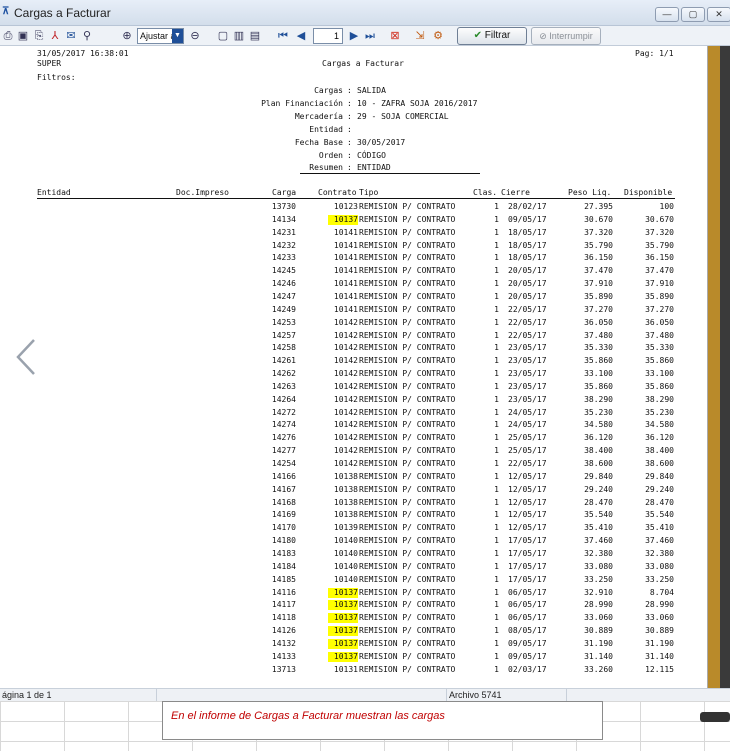 This screenshot has height=751, width=730. Describe the element at coordinates (8, 36) in the screenshot. I see `print-icon: ⎙` at that location.